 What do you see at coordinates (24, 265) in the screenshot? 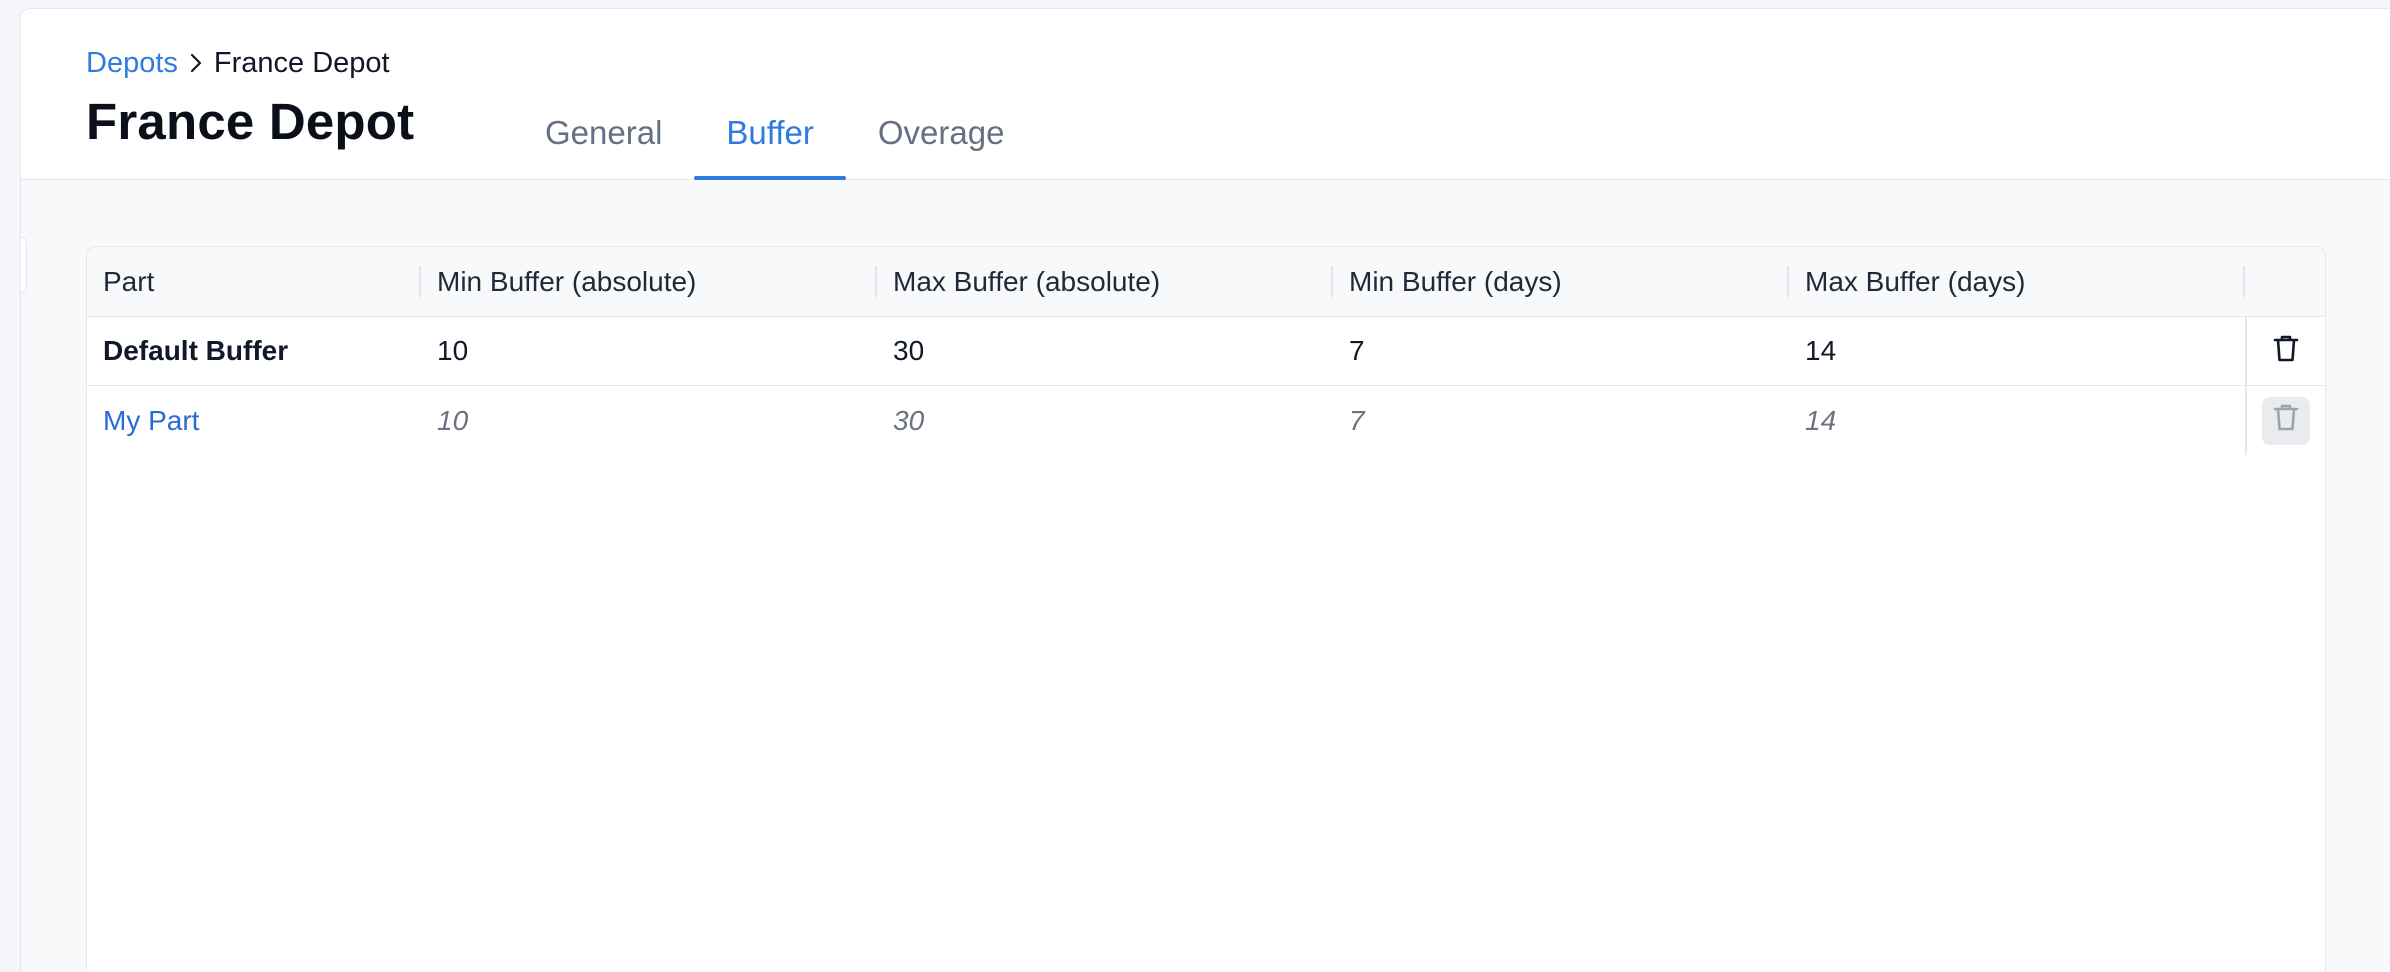
I see `sidebar-collapse-handle` at bounding box center [24, 265].